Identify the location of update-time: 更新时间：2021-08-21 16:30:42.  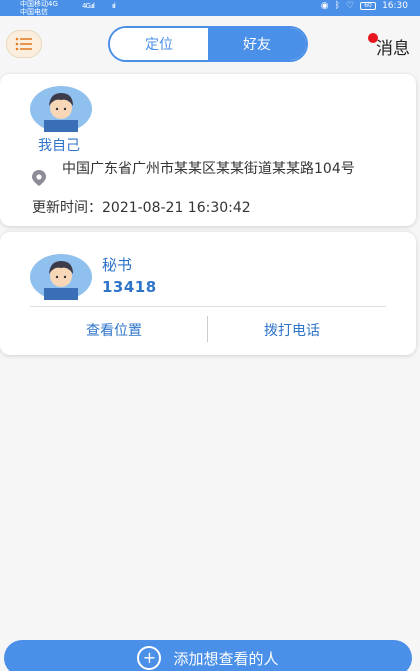
(141, 208).